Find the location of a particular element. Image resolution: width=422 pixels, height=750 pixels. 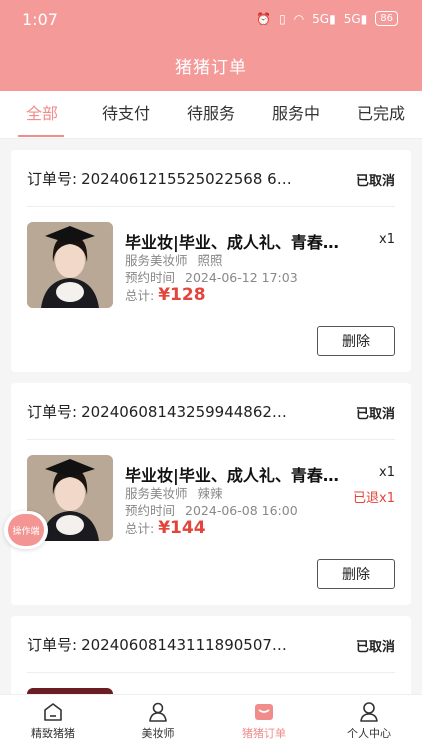

vibrate-icon: ▯ is located at coordinates (282, 18).